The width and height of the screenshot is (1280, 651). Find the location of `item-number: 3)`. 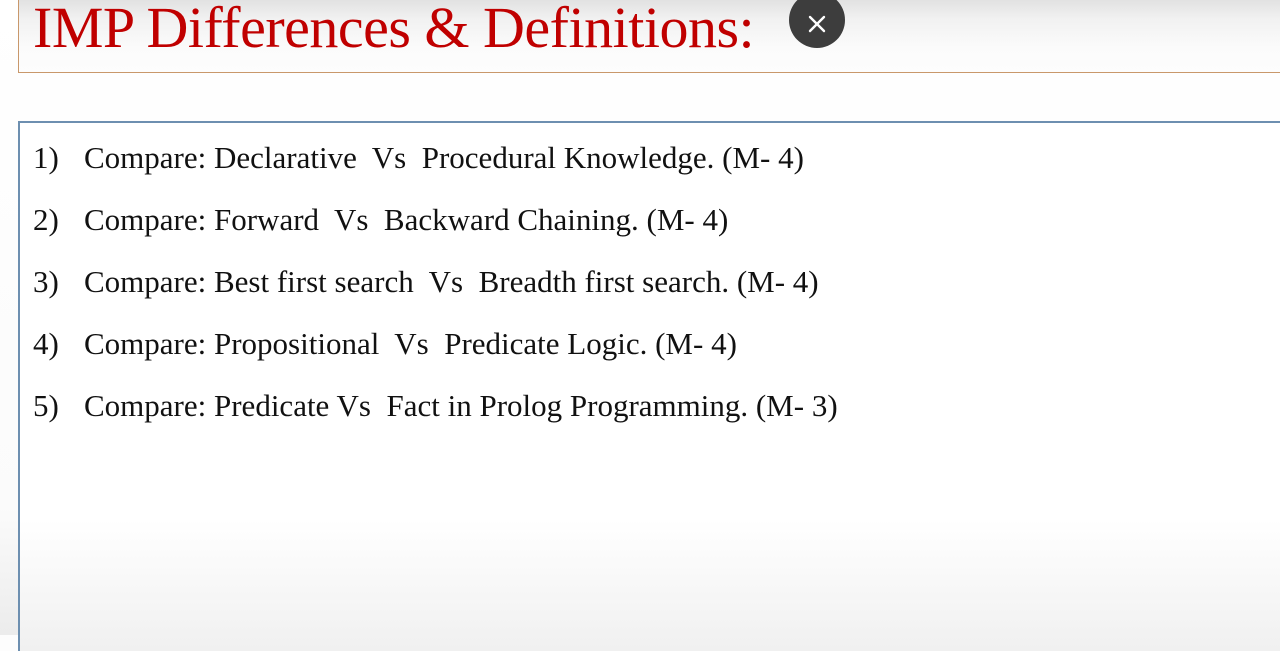

item-number: 3) is located at coordinates (46, 281).